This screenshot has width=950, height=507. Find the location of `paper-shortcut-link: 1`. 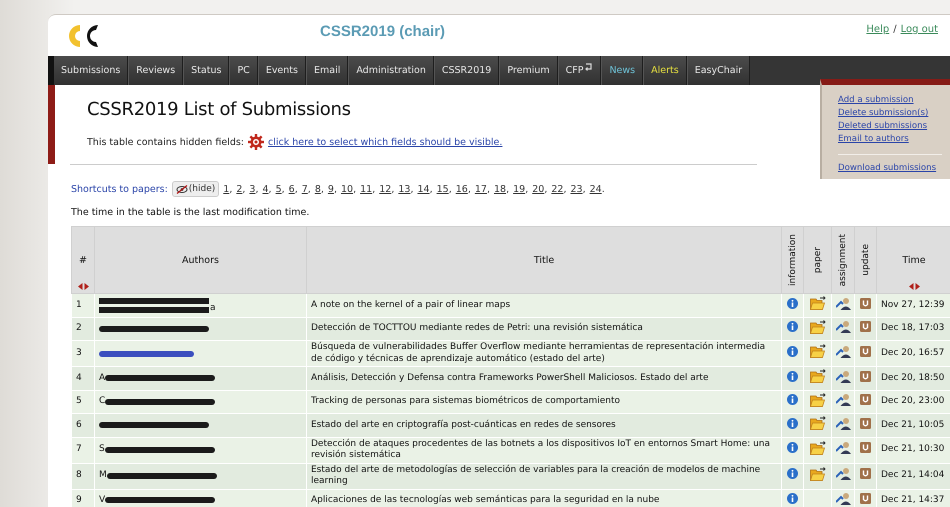

paper-shortcut-link: 1 is located at coordinates (226, 189).